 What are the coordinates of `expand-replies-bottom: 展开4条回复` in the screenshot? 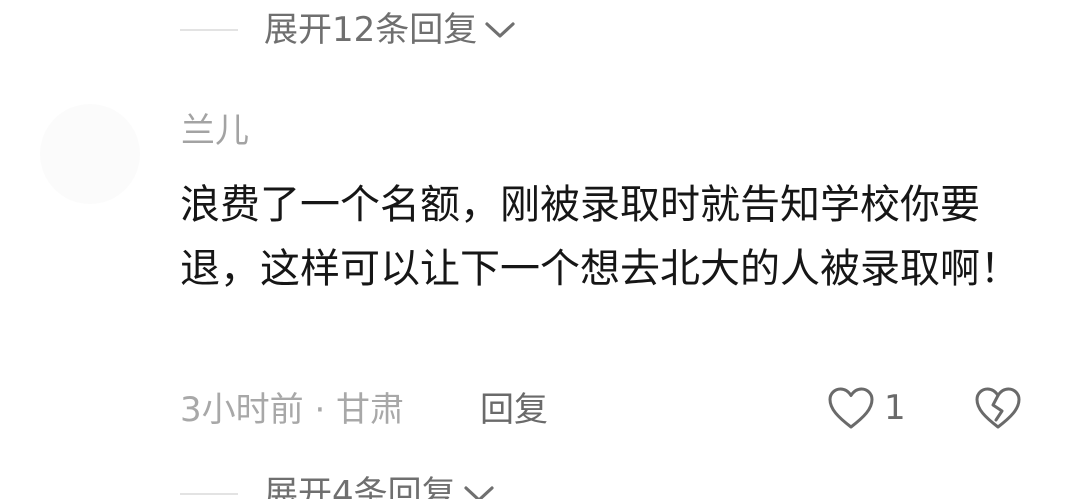 It's located at (338, 486).